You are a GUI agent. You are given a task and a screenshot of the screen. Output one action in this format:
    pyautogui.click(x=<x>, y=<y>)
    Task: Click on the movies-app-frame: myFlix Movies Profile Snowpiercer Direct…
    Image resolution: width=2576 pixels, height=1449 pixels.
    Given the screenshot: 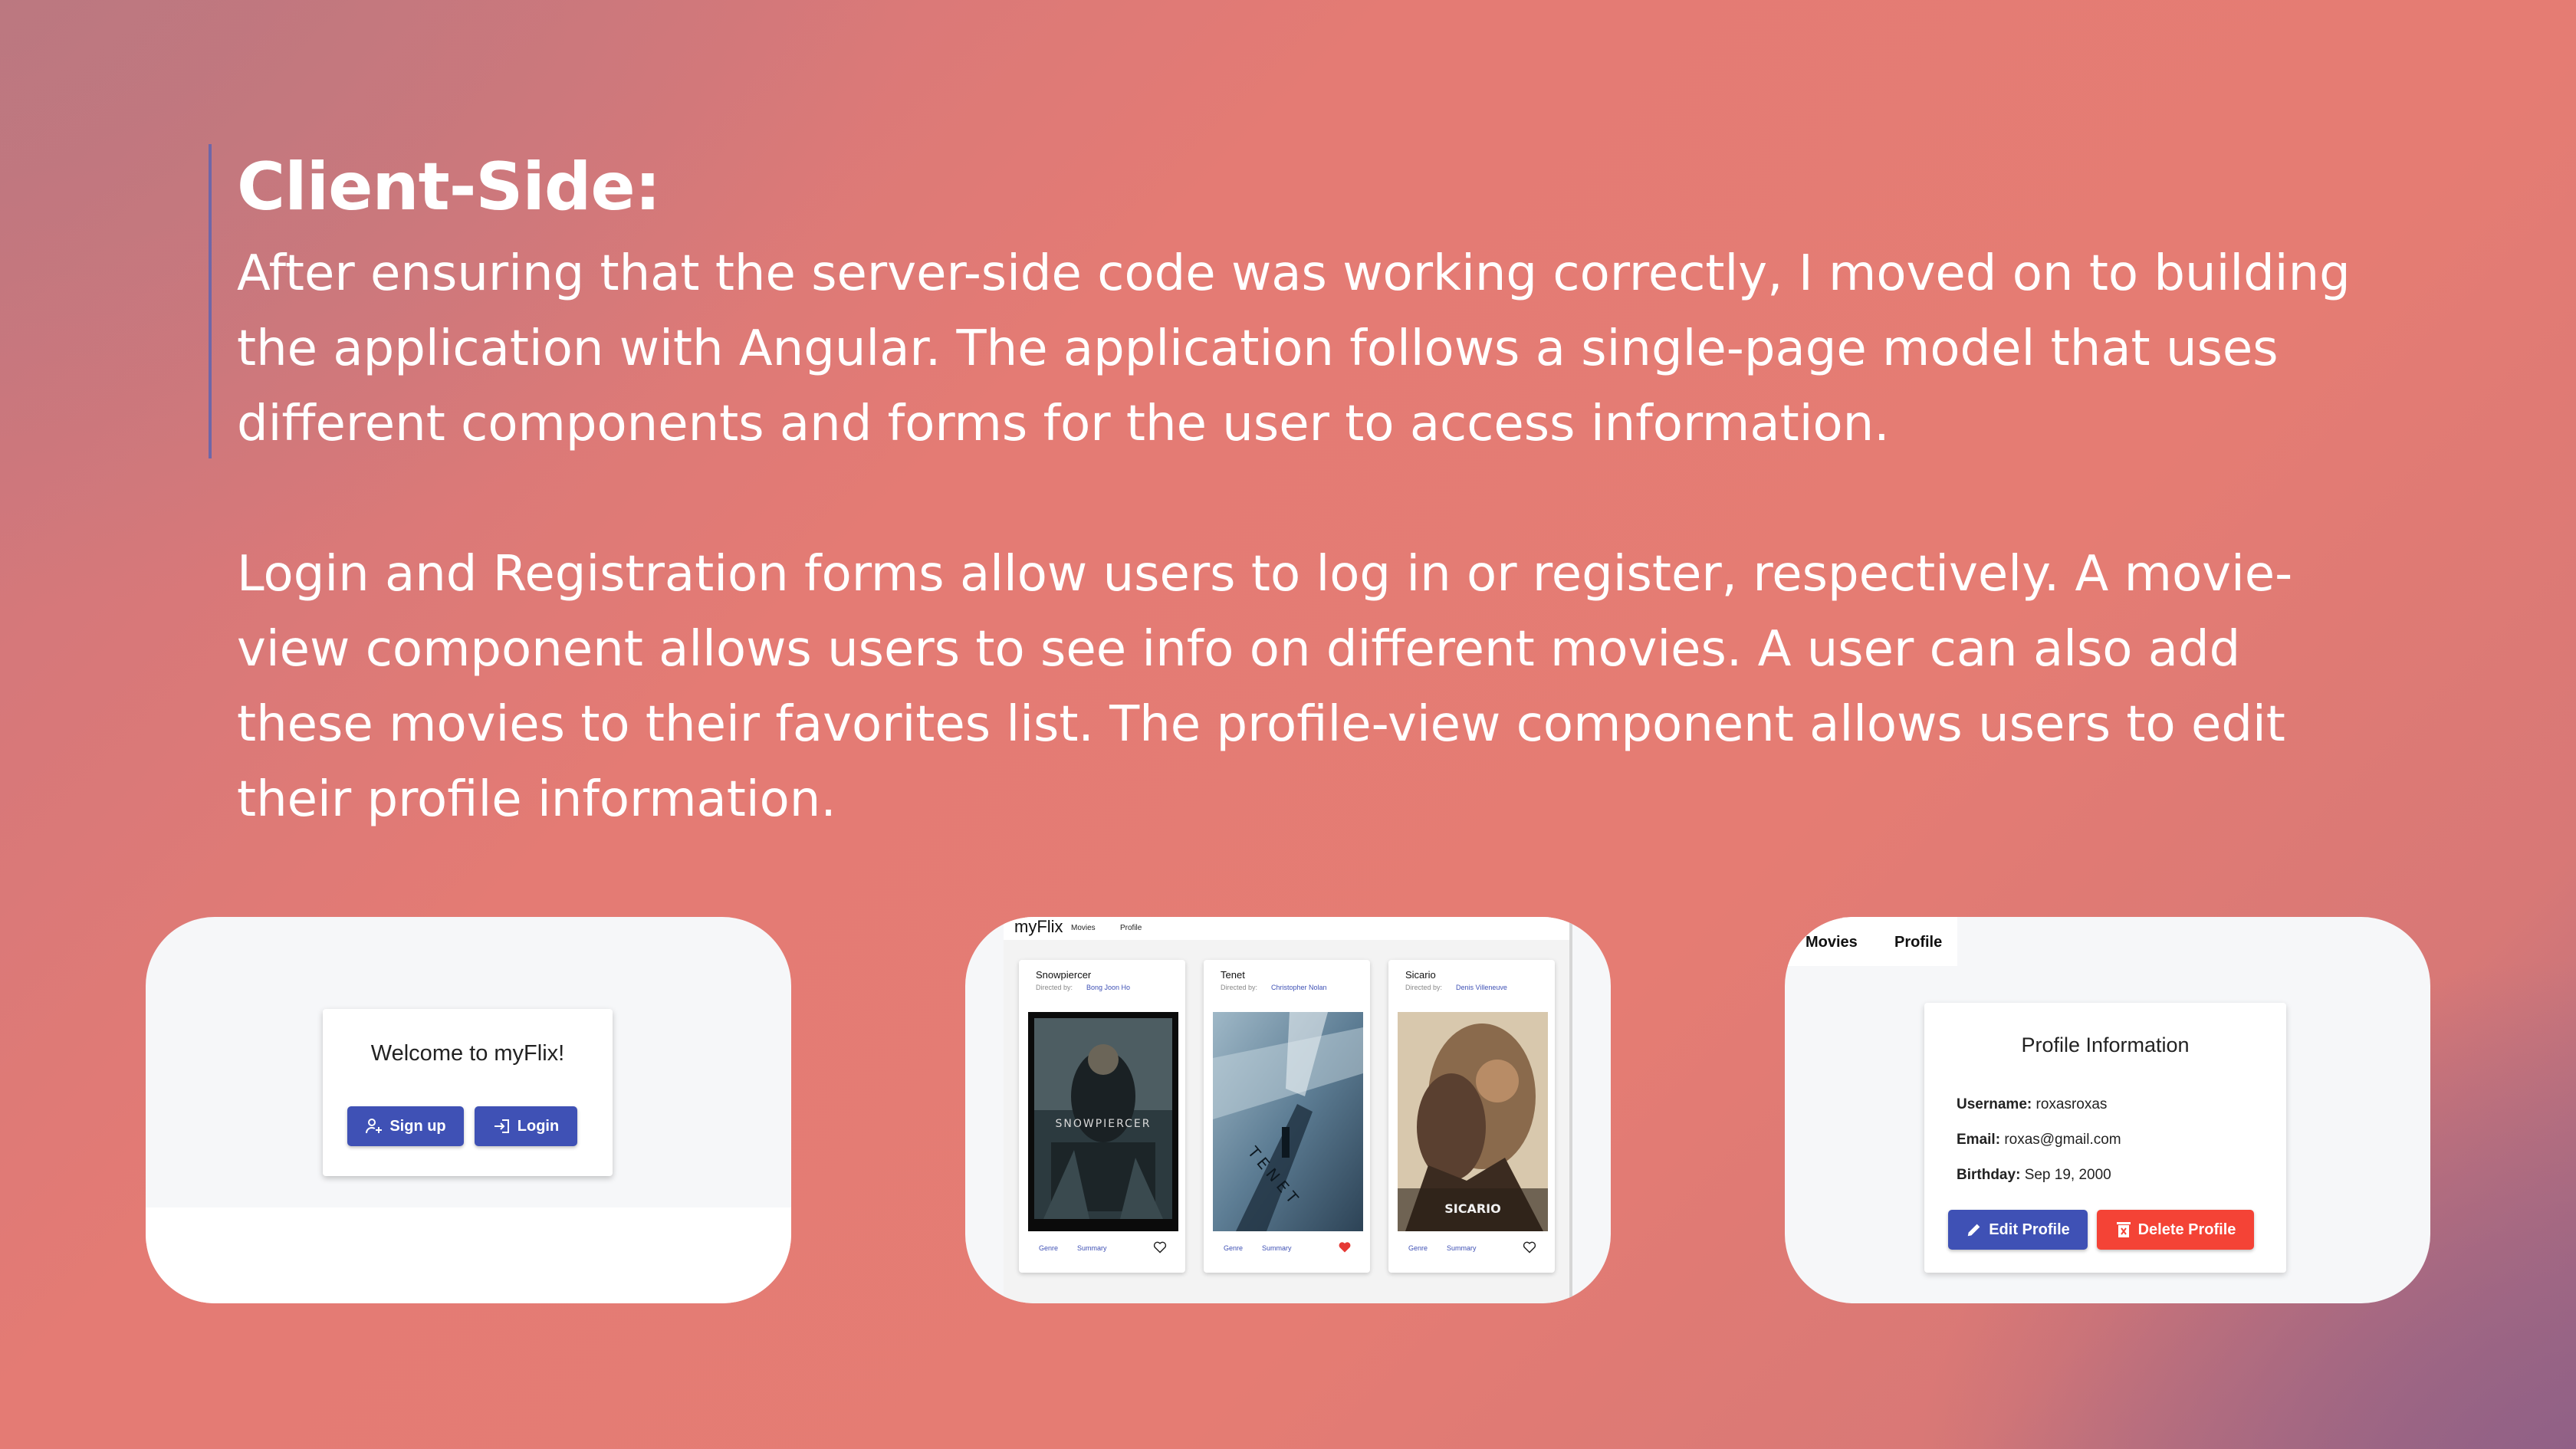 What is the action you would take?
    pyautogui.click(x=1288, y=1110)
    